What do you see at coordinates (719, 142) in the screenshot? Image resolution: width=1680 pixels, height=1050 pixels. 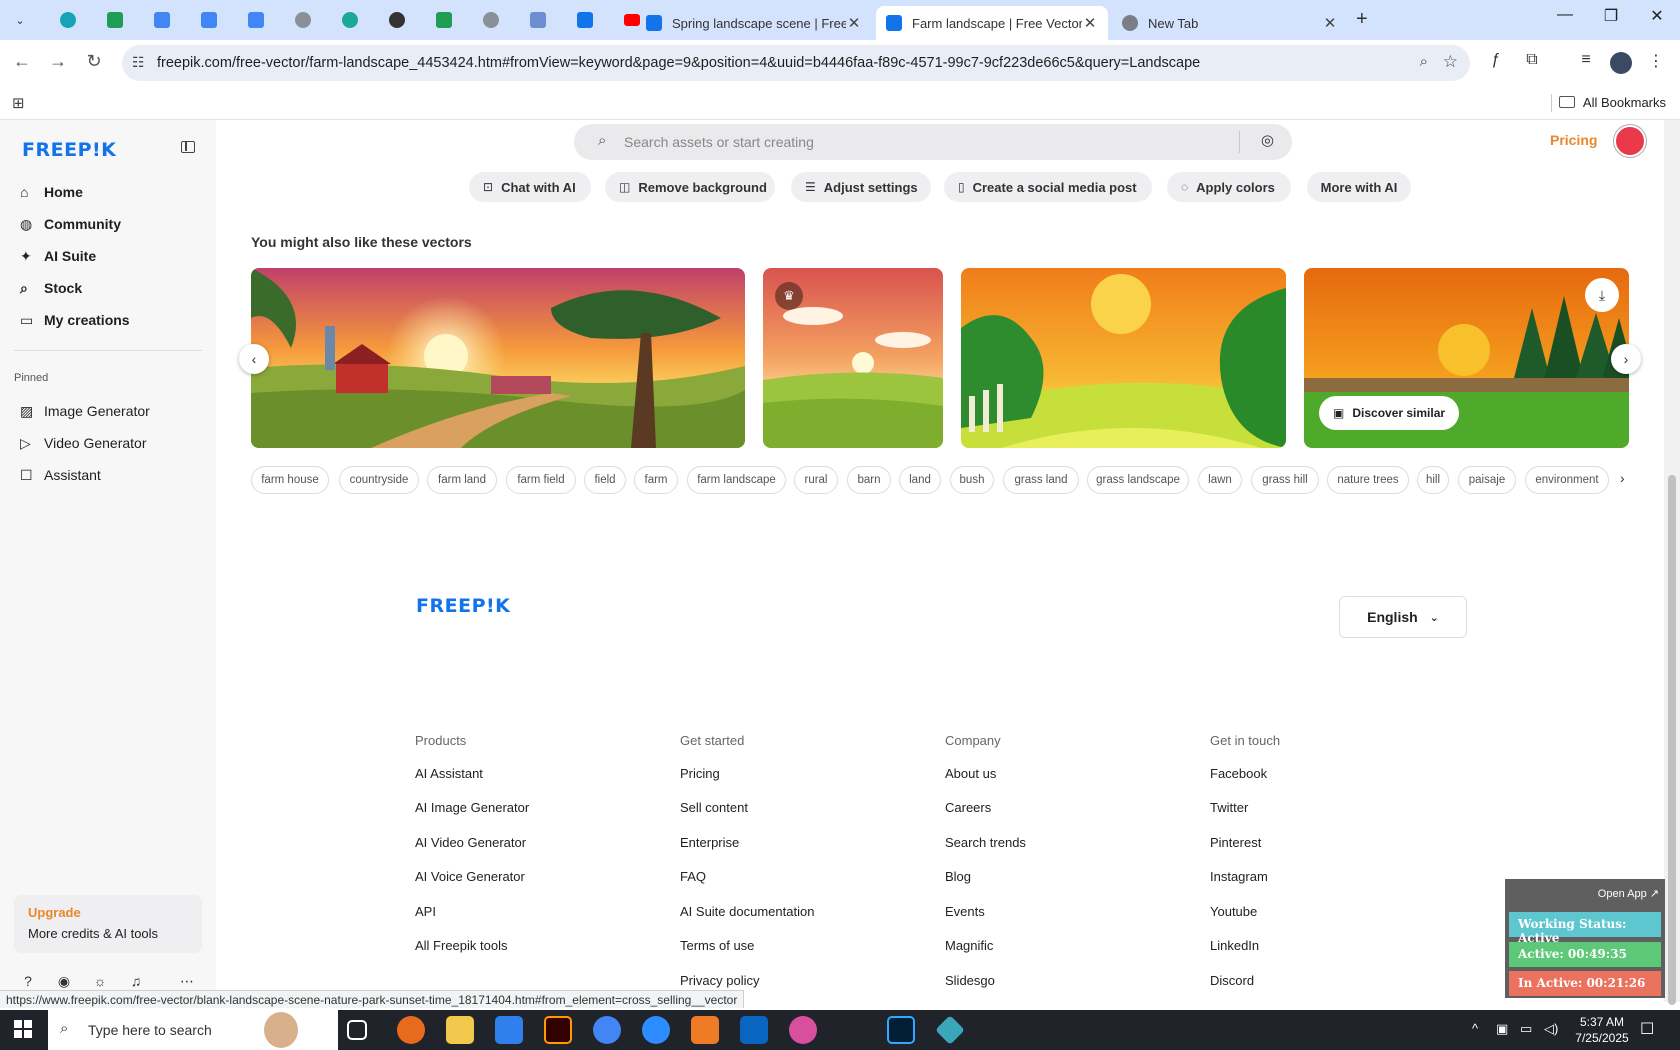 I see `search-input: Search assets or start creating` at bounding box center [719, 142].